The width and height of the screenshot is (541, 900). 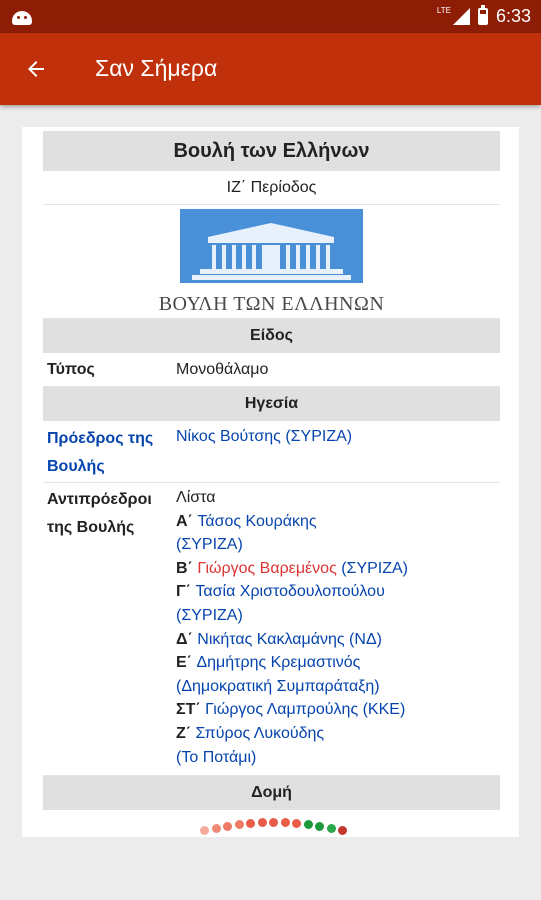 I want to click on signal-icon, so click(x=461, y=16).